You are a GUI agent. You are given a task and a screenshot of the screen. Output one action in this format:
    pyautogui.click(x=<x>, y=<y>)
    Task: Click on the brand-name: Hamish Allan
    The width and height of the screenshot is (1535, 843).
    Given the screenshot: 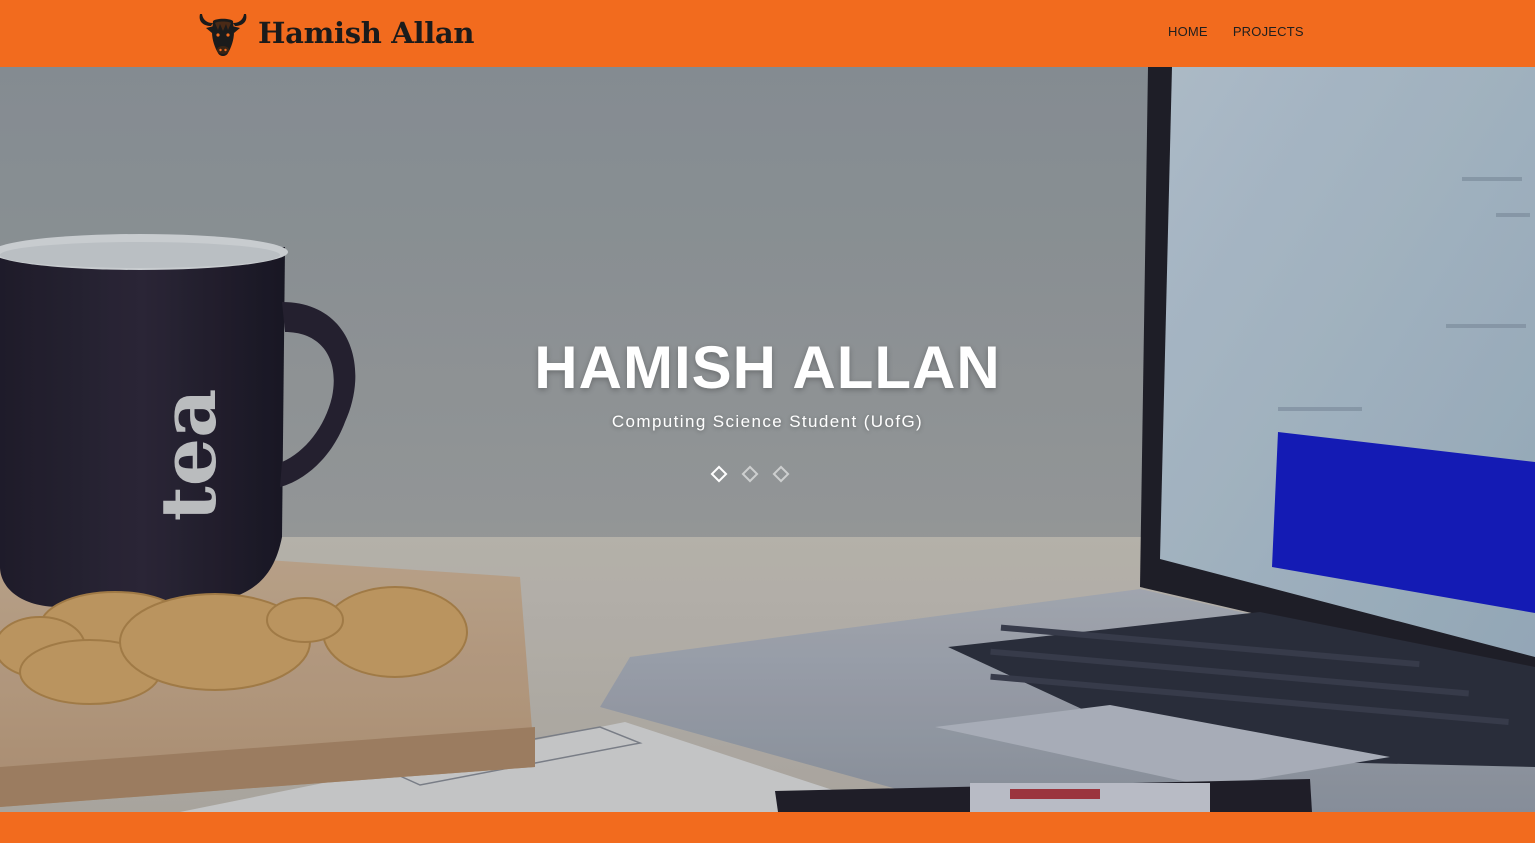 What is the action you would take?
    pyautogui.click(x=366, y=33)
    